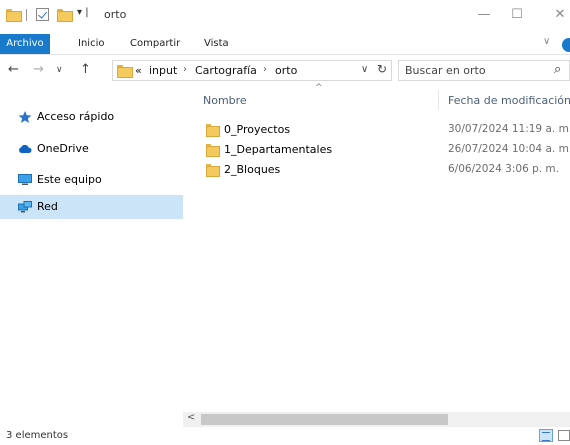 The image size is (570, 445). I want to click on sidebar-item-label: Este equipo, so click(69, 179).